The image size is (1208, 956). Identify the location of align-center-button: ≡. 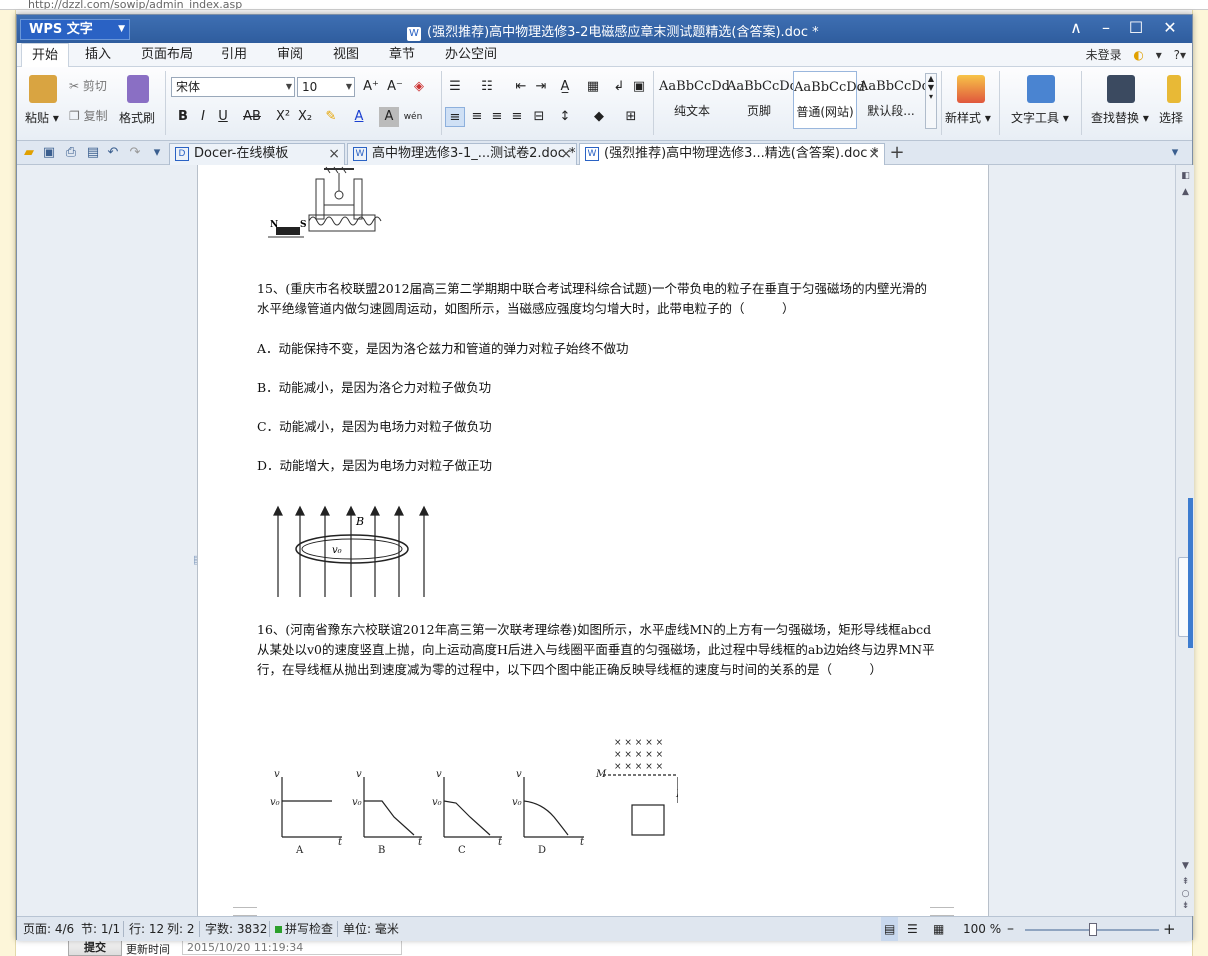
(477, 117).